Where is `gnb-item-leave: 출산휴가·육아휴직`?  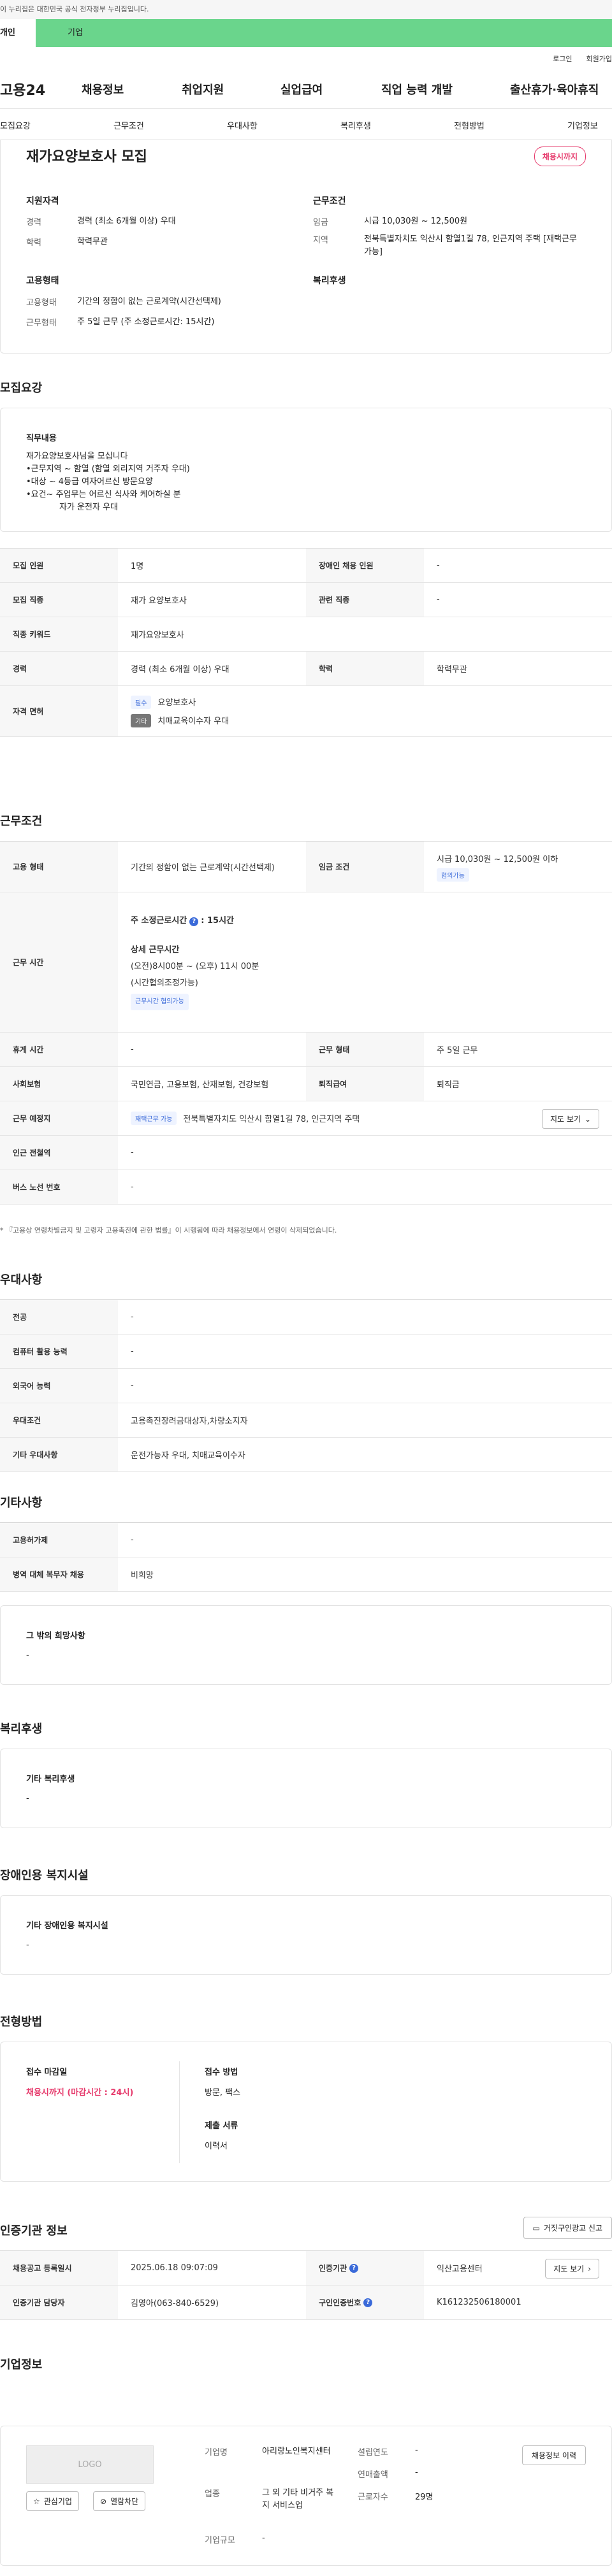 gnb-item-leave: 출산휴가·육아휴직 is located at coordinates (554, 89).